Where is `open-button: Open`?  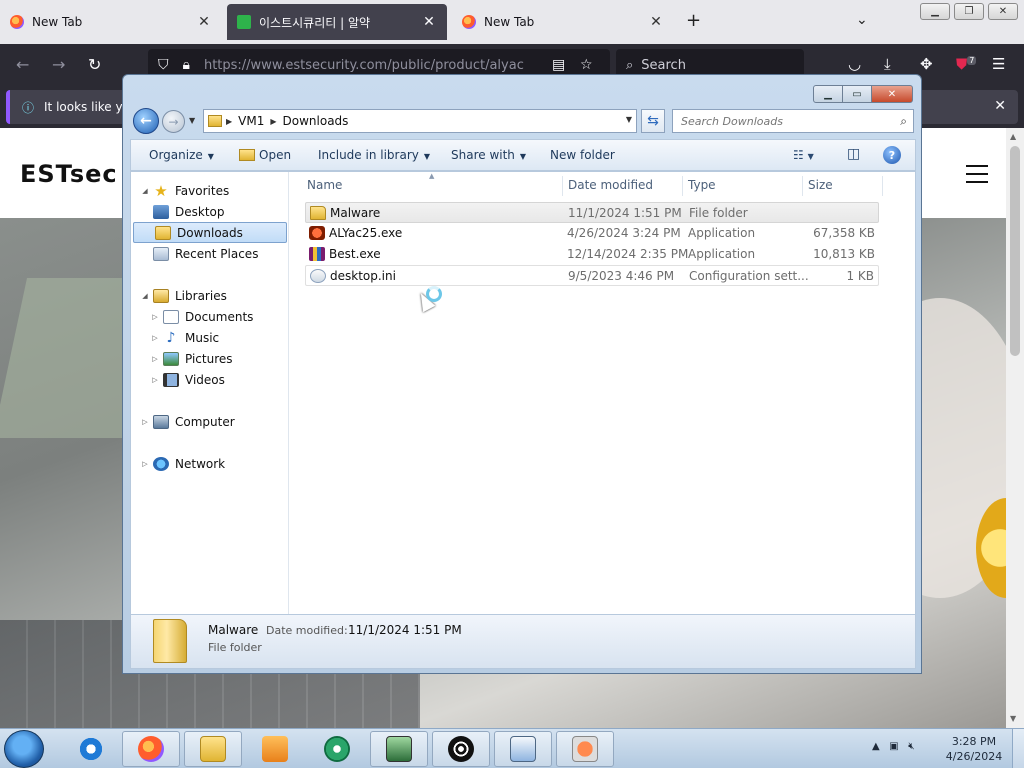 open-button: Open is located at coordinates (265, 155).